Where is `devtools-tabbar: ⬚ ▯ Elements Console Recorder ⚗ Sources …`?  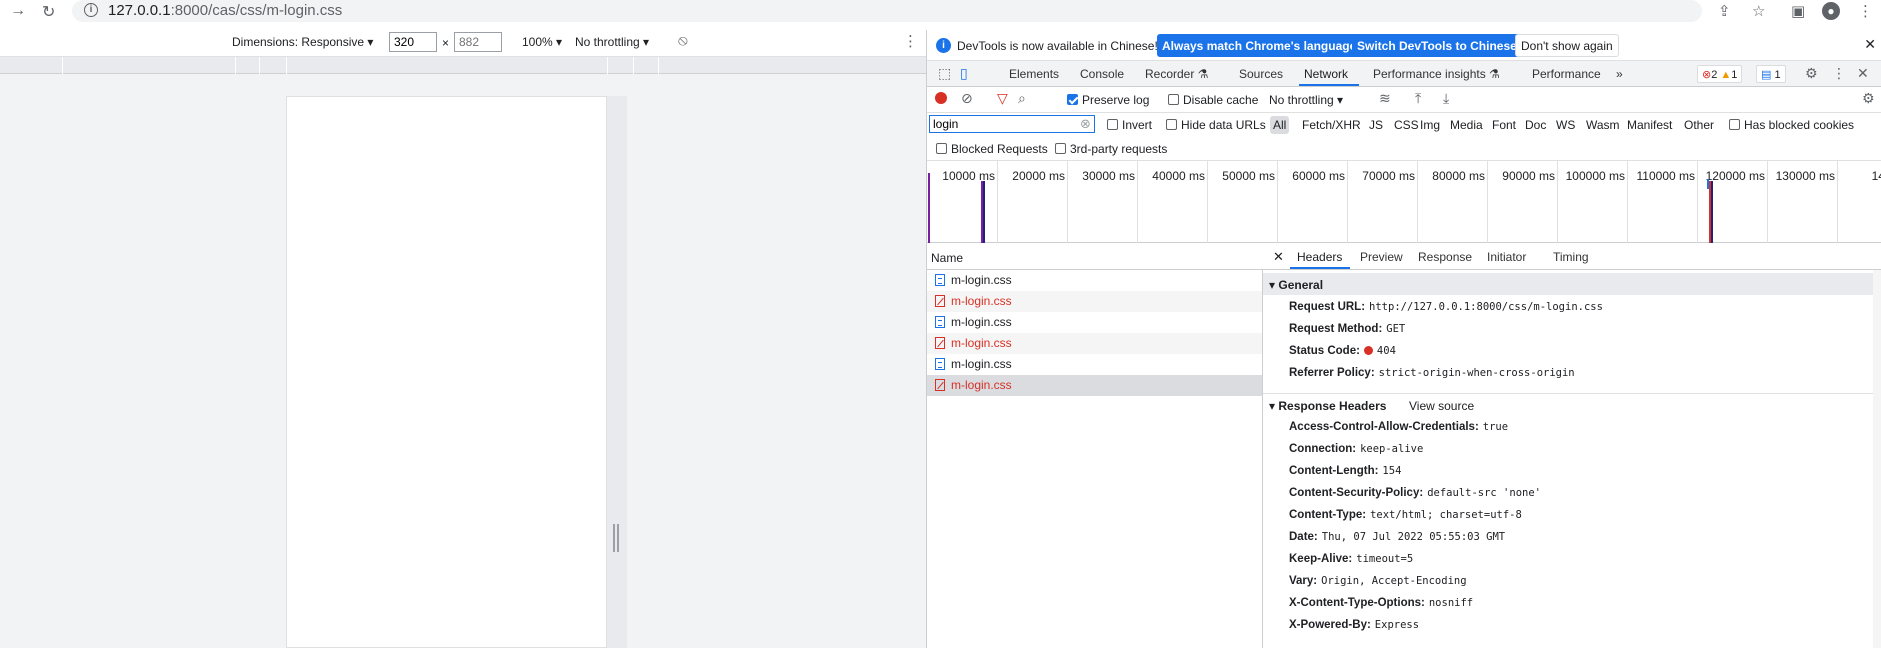
devtools-tabbar: ⬚ ▯ Elements Console Recorder ⚗ Sources … is located at coordinates (1404, 74).